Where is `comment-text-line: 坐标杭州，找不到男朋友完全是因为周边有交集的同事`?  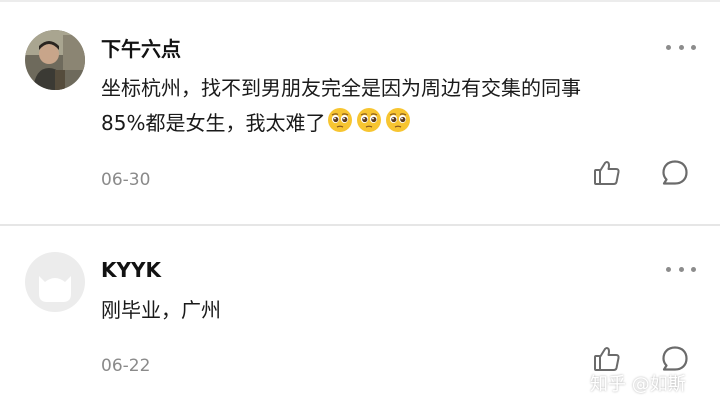 comment-text-line: 坐标杭州，找不到男朋友完全是因为周边有交集的同事 is located at coordinates (341, 88).